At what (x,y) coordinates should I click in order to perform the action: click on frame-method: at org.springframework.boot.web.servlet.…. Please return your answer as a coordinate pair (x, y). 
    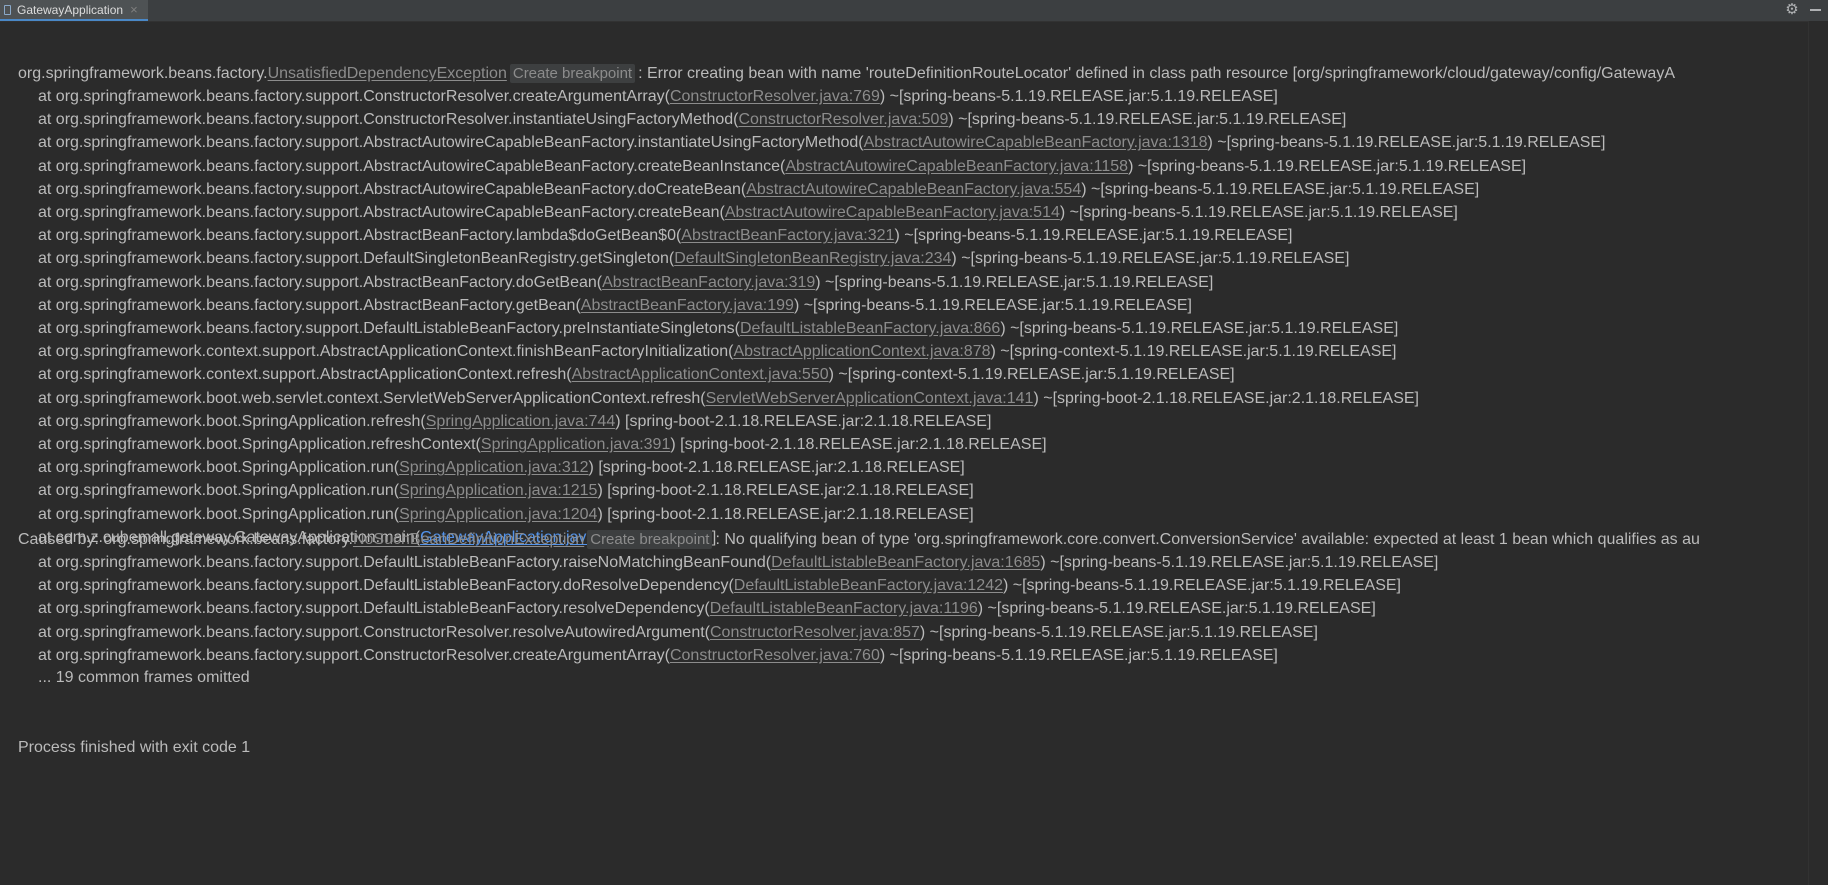
    Looking at the image, I should click on (372, 398).